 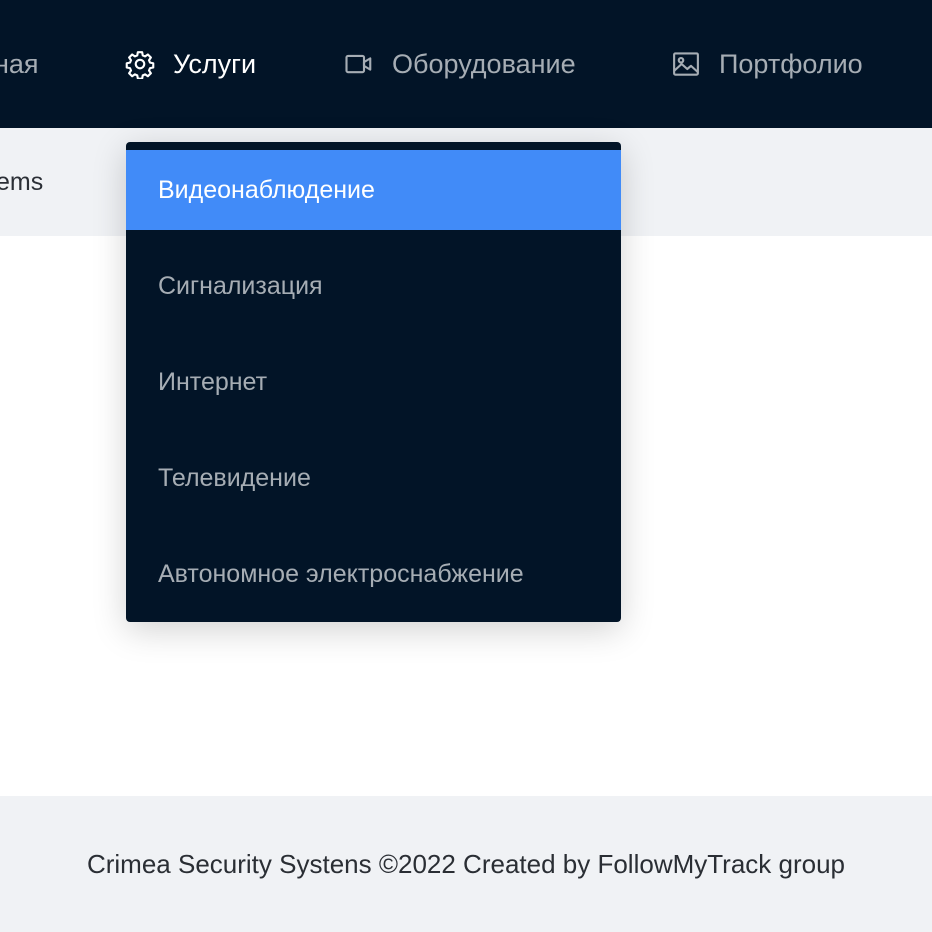 I want to click on nav-item-portfolio: Портфолио, so click(x=767, y=64).